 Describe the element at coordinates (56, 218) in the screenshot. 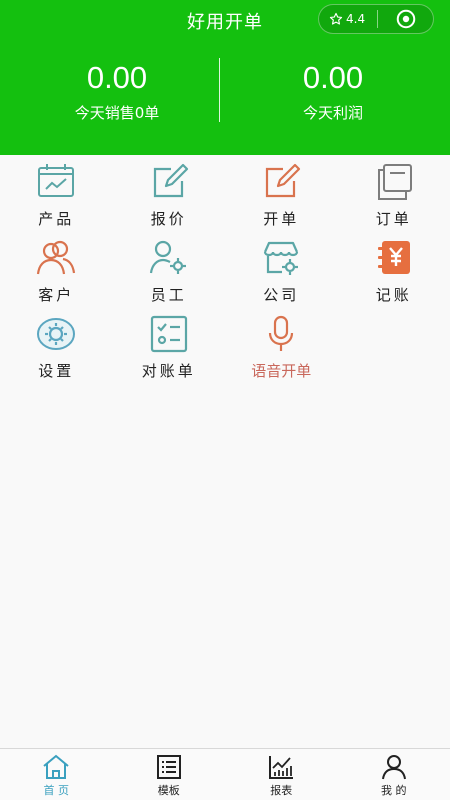

I see `menu-label: 产品` at that location.